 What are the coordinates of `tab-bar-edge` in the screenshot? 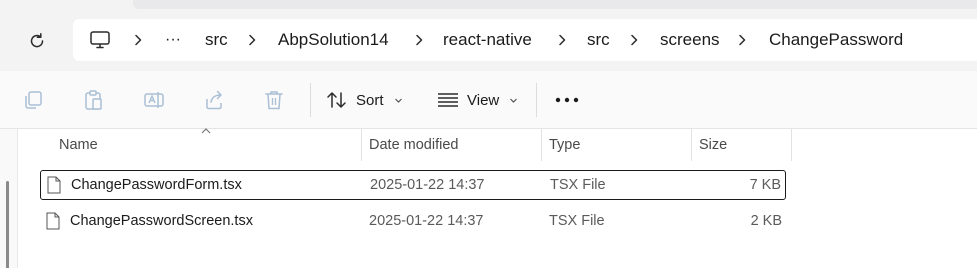 It's located at (555, 4).